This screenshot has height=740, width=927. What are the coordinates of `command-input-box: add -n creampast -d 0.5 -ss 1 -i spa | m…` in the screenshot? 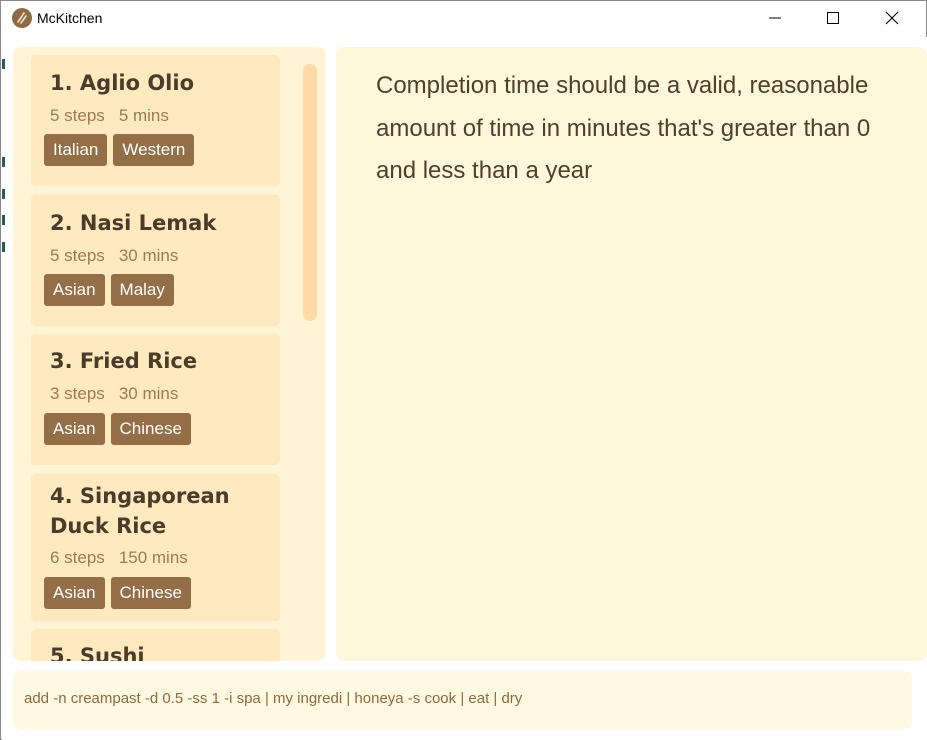 It's located at (462, 700).